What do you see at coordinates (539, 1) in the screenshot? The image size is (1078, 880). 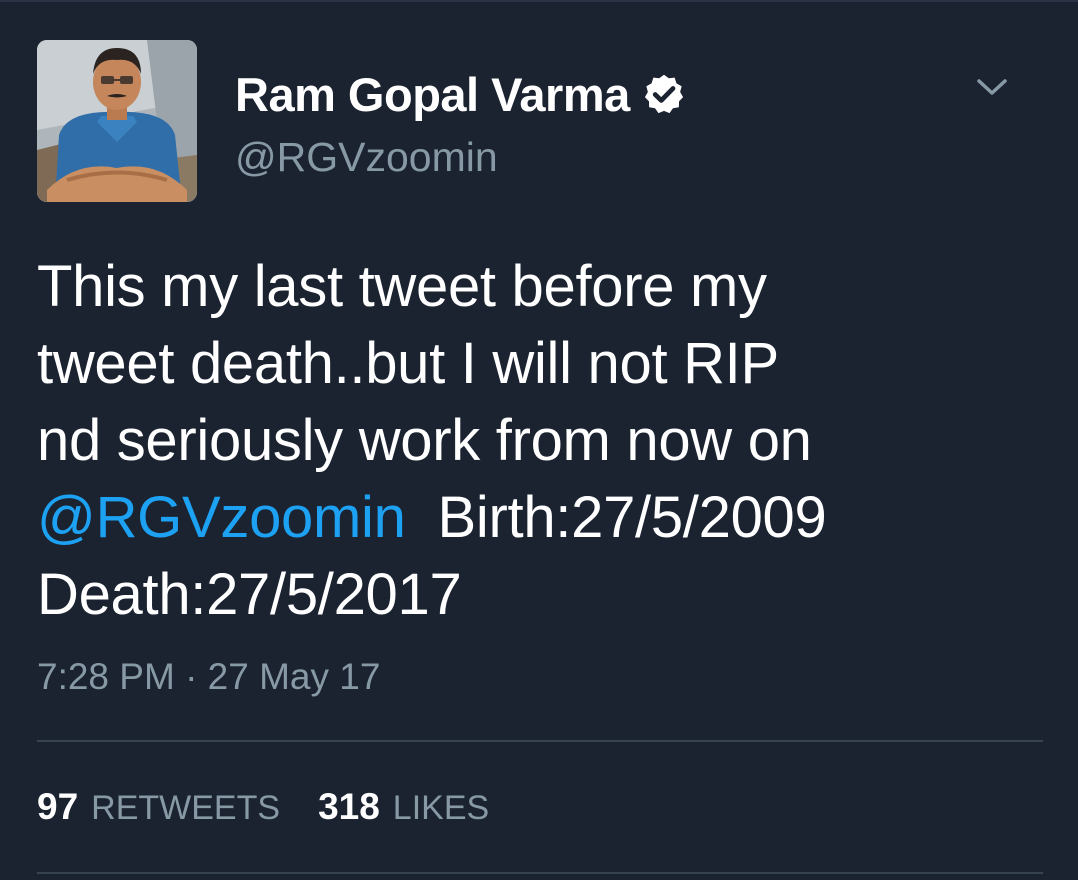 I see `top-divider` at bounding box center [539, 1].